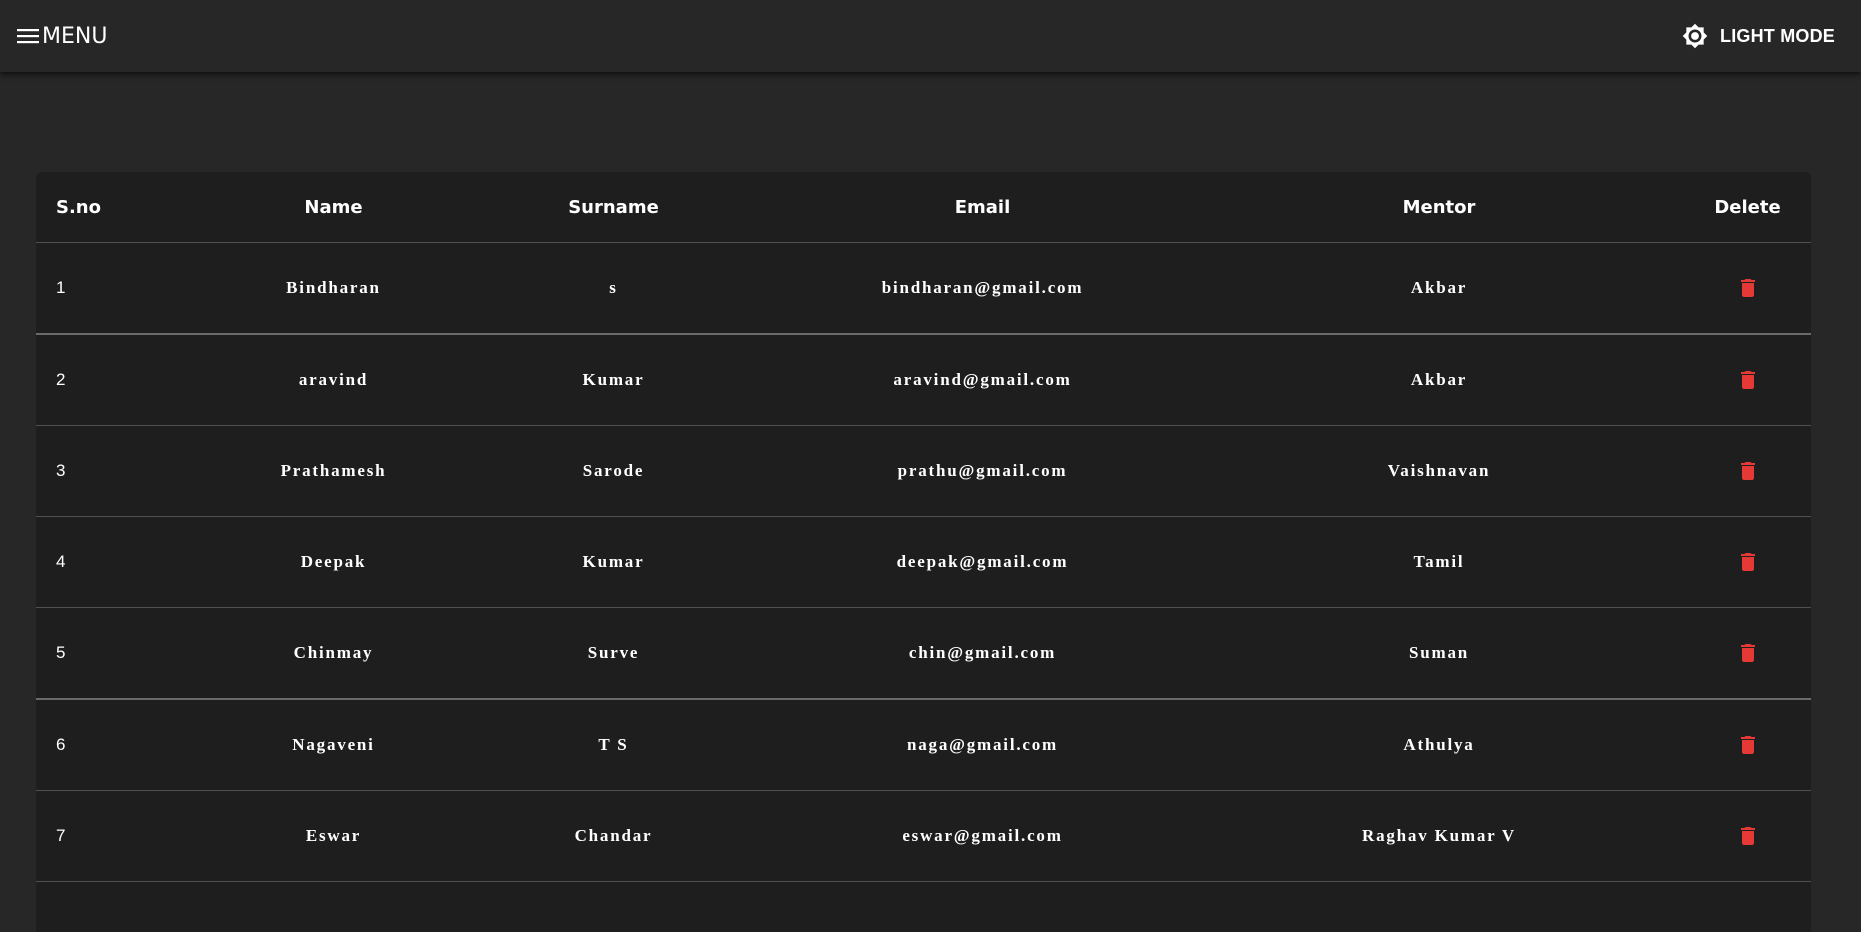  Describe the element at coordinates (613, 745) in the screenshot. I see `cell-surname: T S` at that location.